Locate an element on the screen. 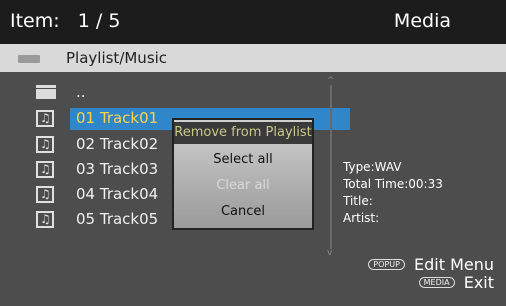  menu-item-select-all: Select all is located at coordinates (243, 159).